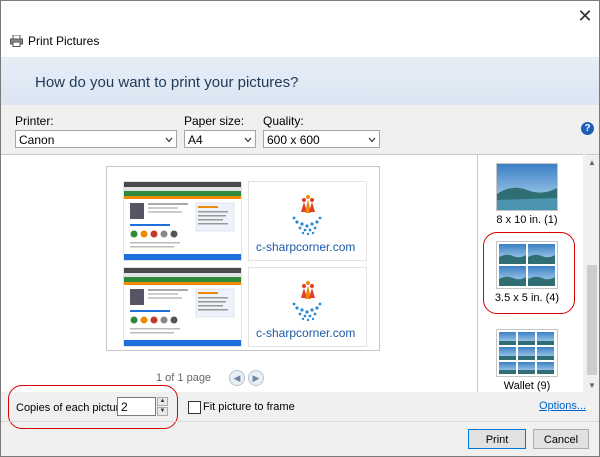  Describe the element at coordinates (93, 407) in the screenshot. I see `copies-highlight` at that location.